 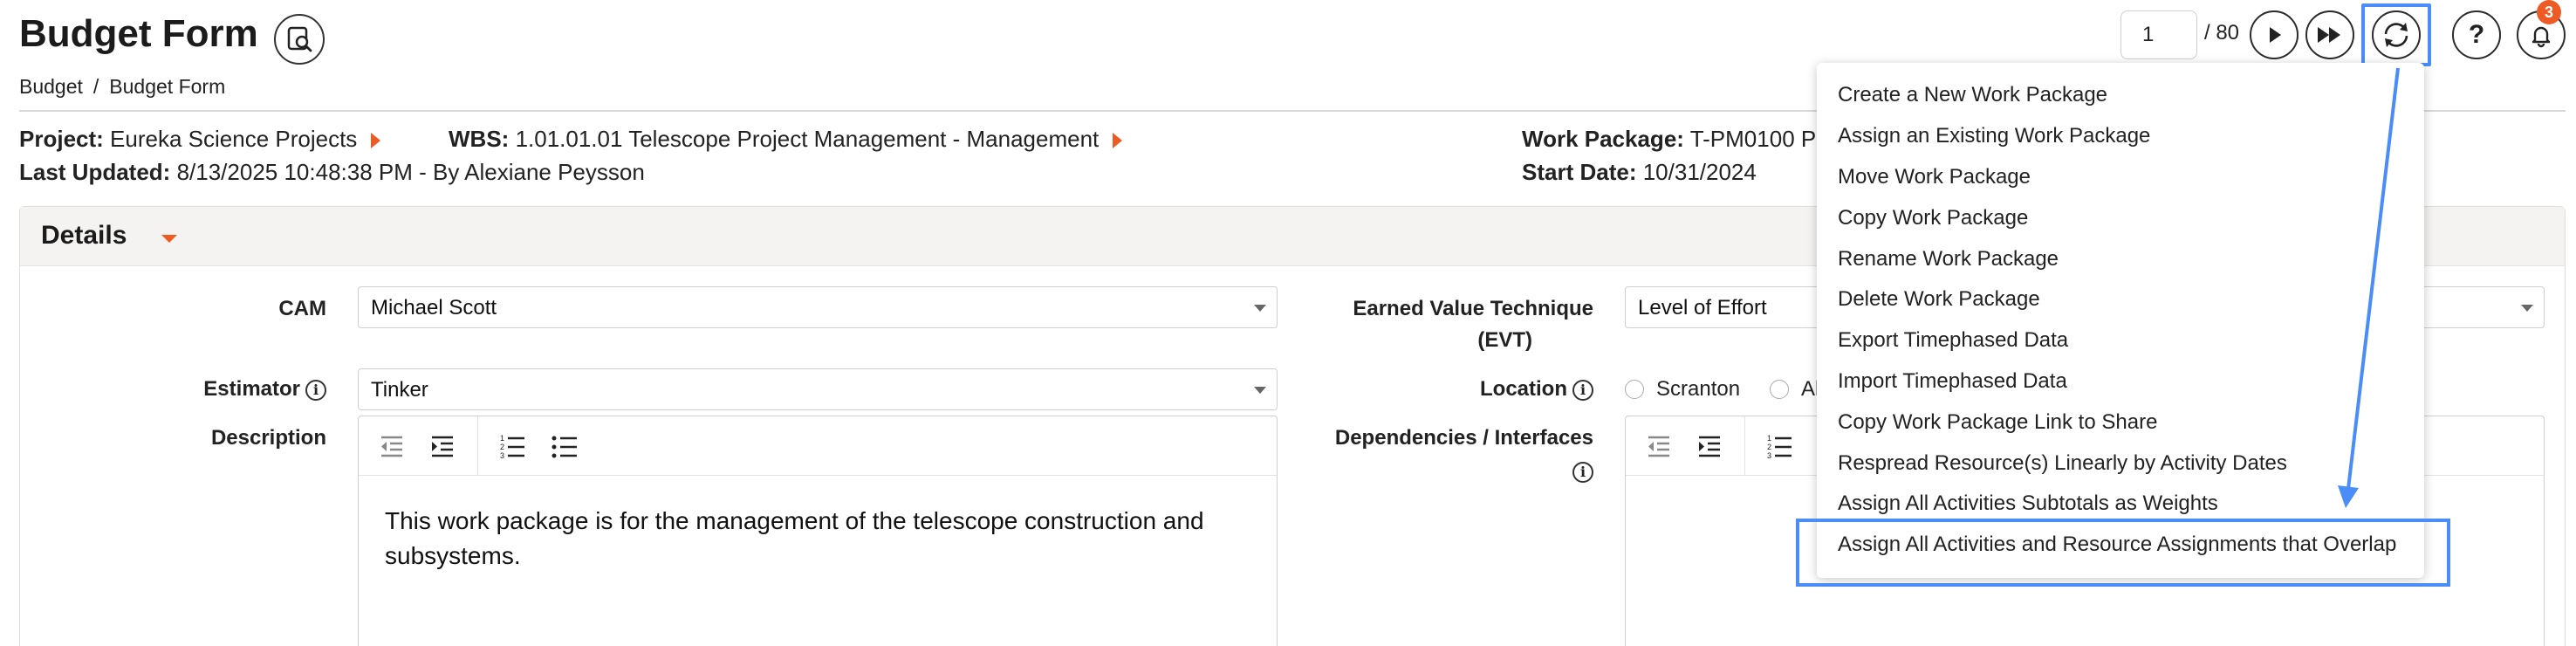 I want to click on menu-item-create-new-work-package: Create a New Work Package, so click(x=2120, y=95).